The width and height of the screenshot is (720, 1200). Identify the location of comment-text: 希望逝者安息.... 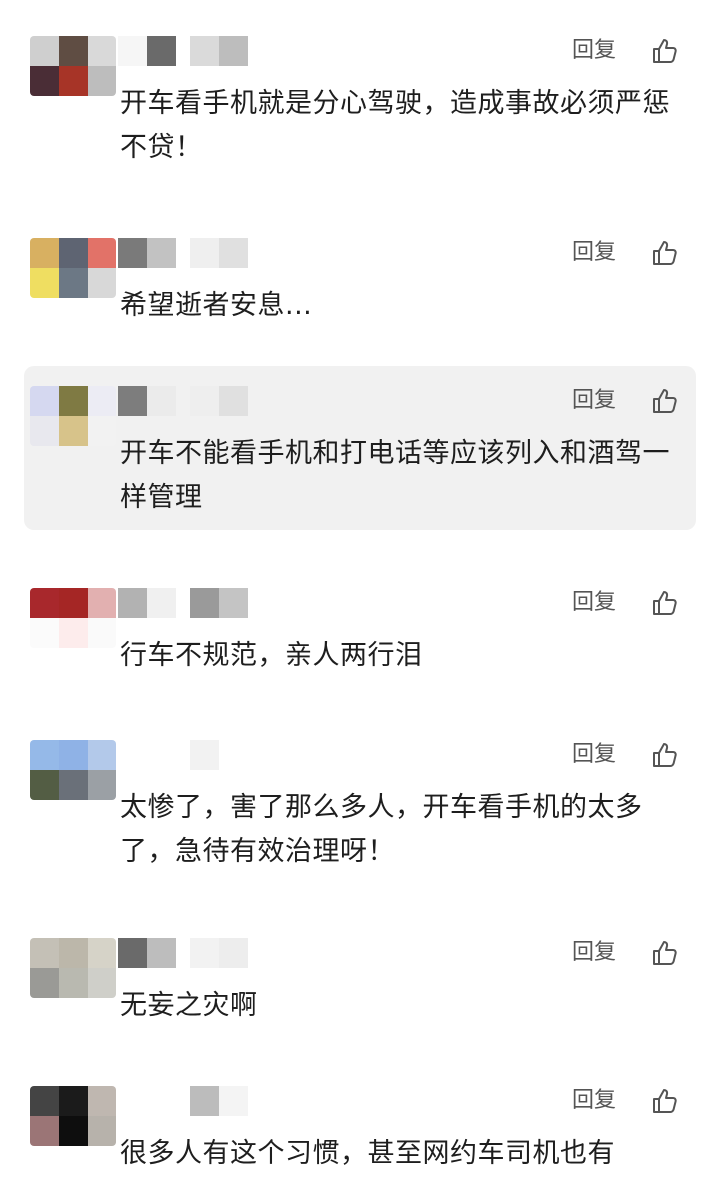
(216, 305).